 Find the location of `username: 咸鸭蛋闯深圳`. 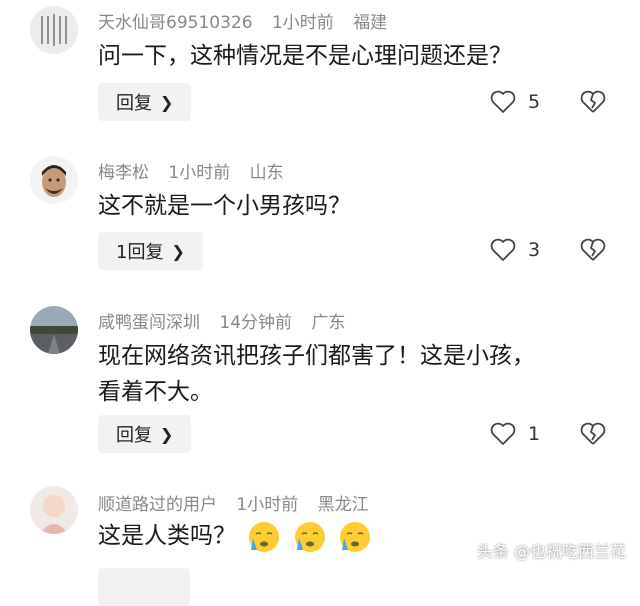

username: 咸鸭蛋闯深圳 is located at coordinates (149, 323).